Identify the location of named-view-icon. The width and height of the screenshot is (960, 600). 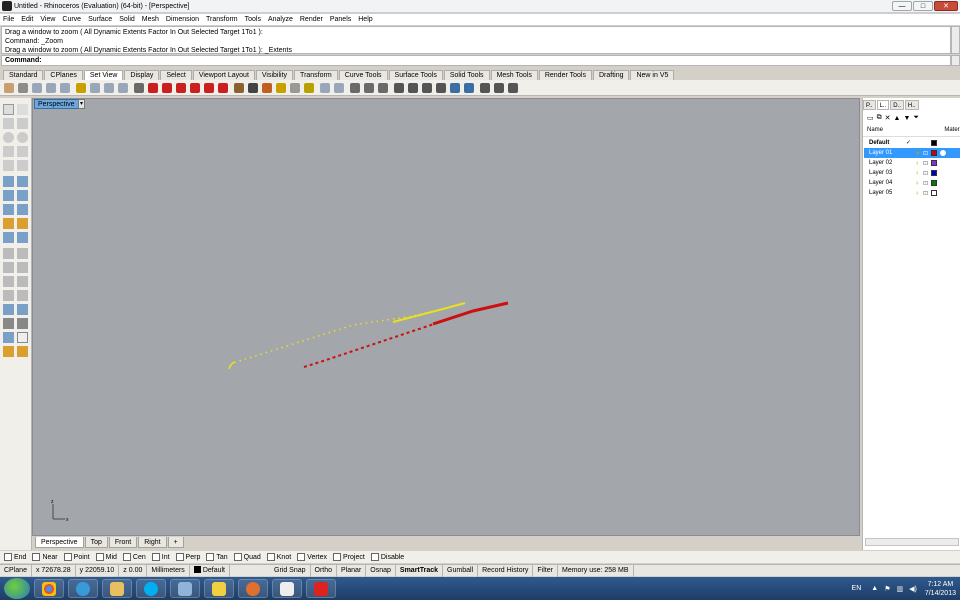
(153, 88).